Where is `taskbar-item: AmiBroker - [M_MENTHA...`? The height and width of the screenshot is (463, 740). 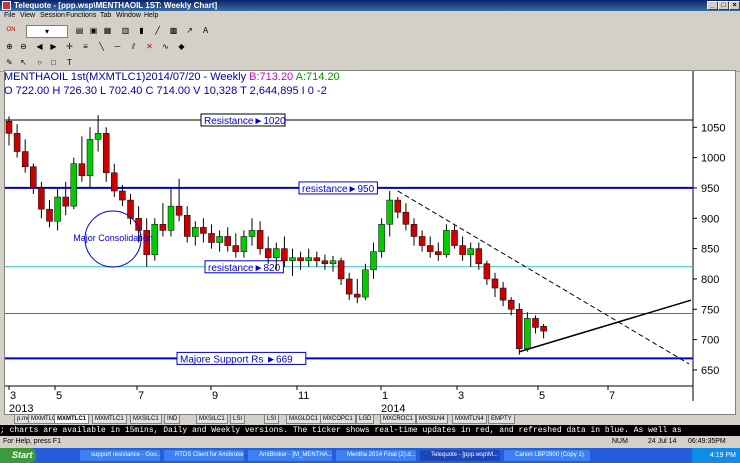 taskbar-item: AmiBroker - [M_MENTHA... is located at coordinates (290, 455).